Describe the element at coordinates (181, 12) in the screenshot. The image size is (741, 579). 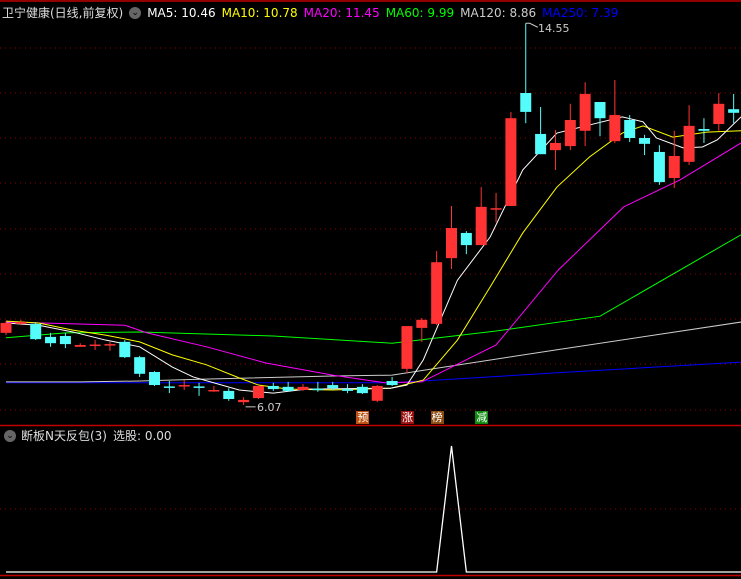
I see `ma5-label: MA5: 10.46` at that location.